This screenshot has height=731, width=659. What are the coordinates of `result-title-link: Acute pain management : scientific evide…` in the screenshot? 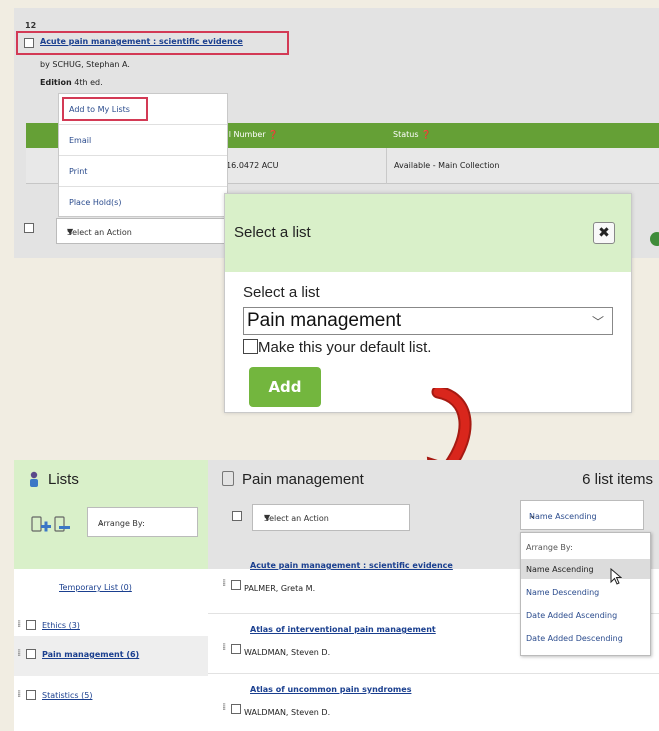 It's located at (141, 41).